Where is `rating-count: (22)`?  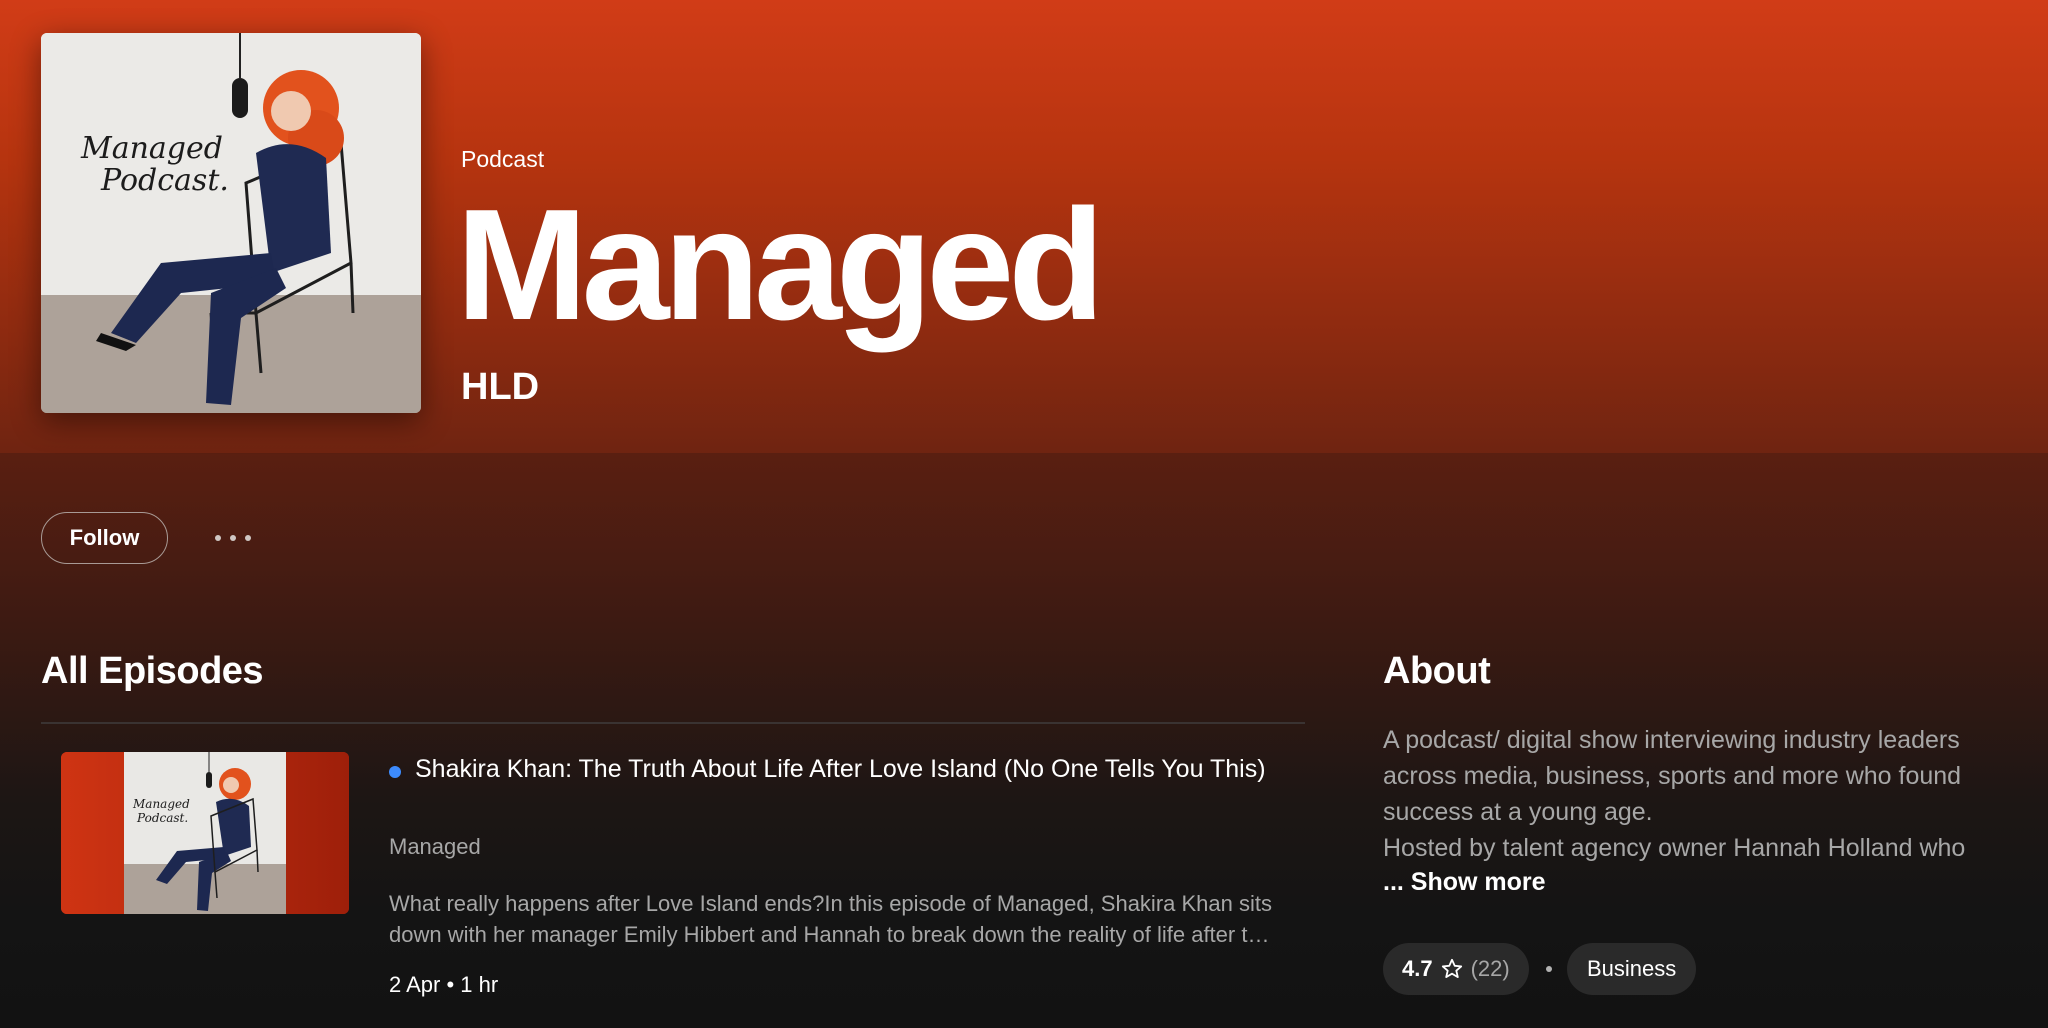
rating-count: (22) is located at coordinates (1490, 968).